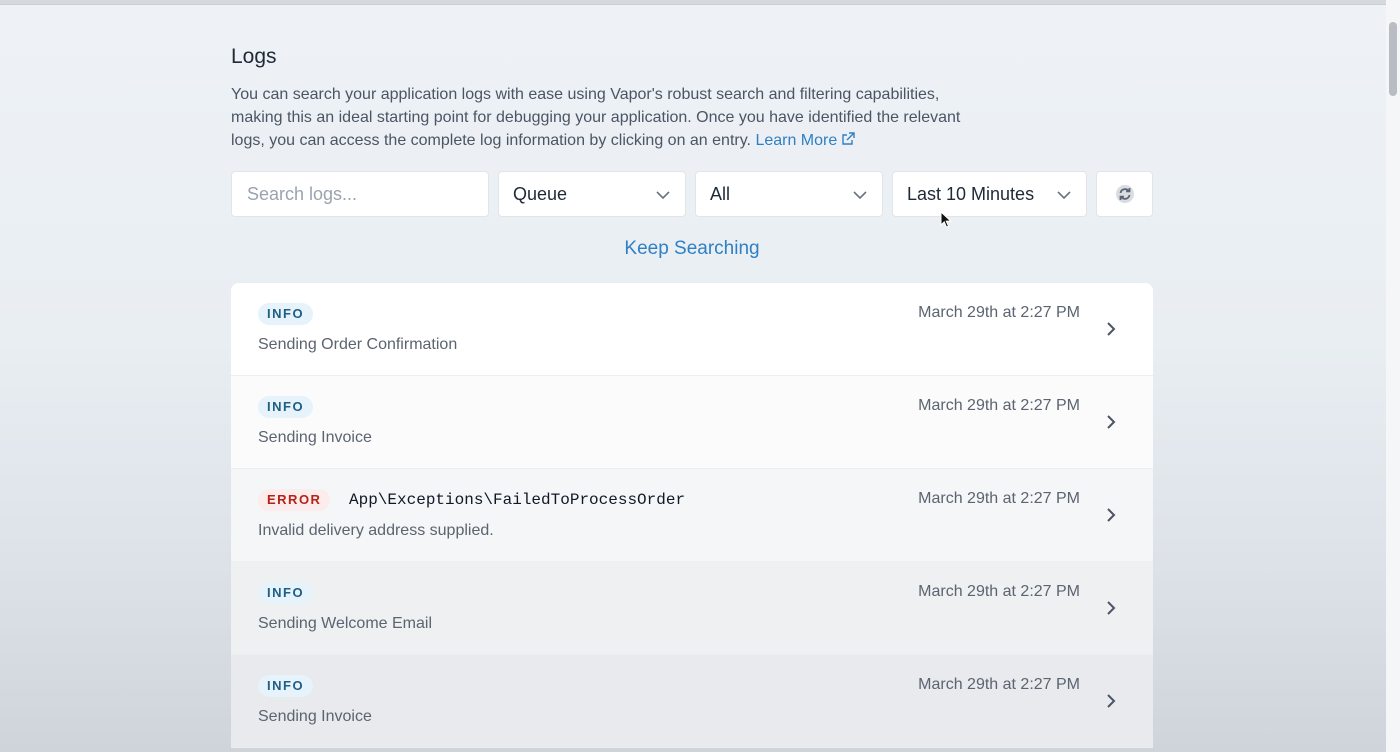 This screenshot has width=1400, height=752. I want to click on learn-more-label: Learn More, so click(796, 140).